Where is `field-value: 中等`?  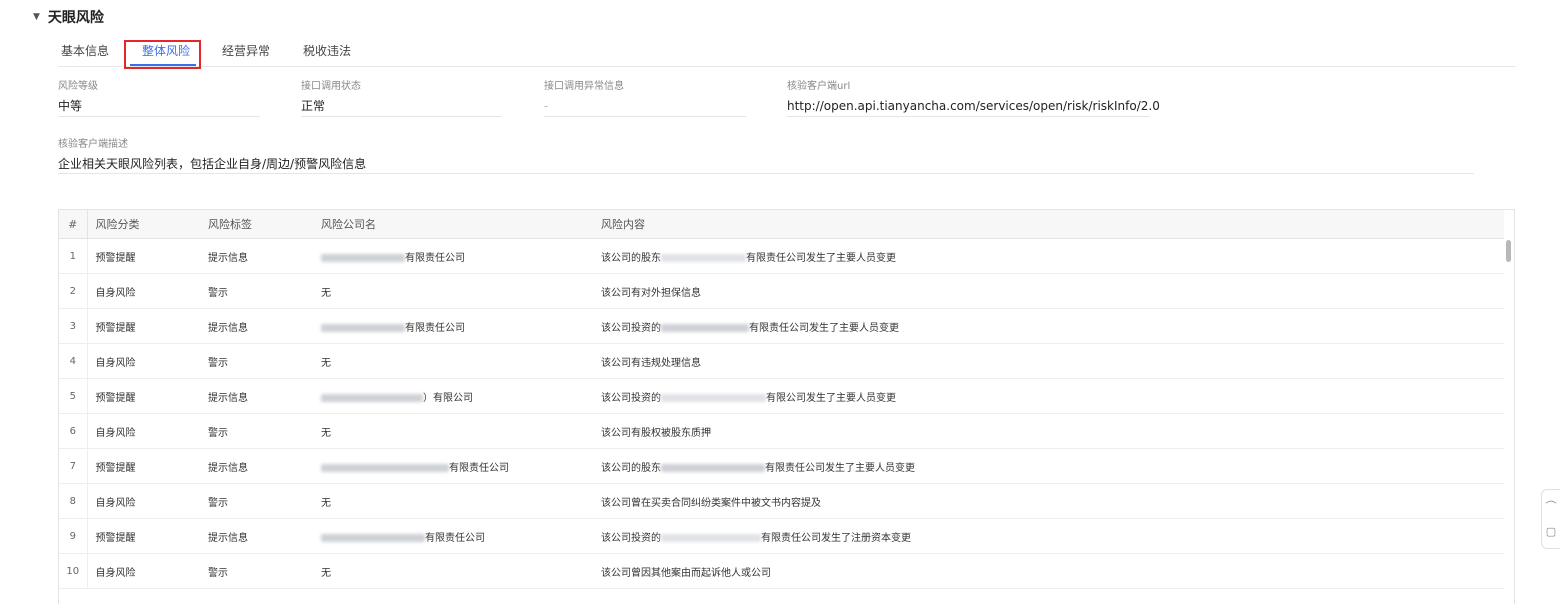
field-value: 中等 is located at coordinates (70, 106).